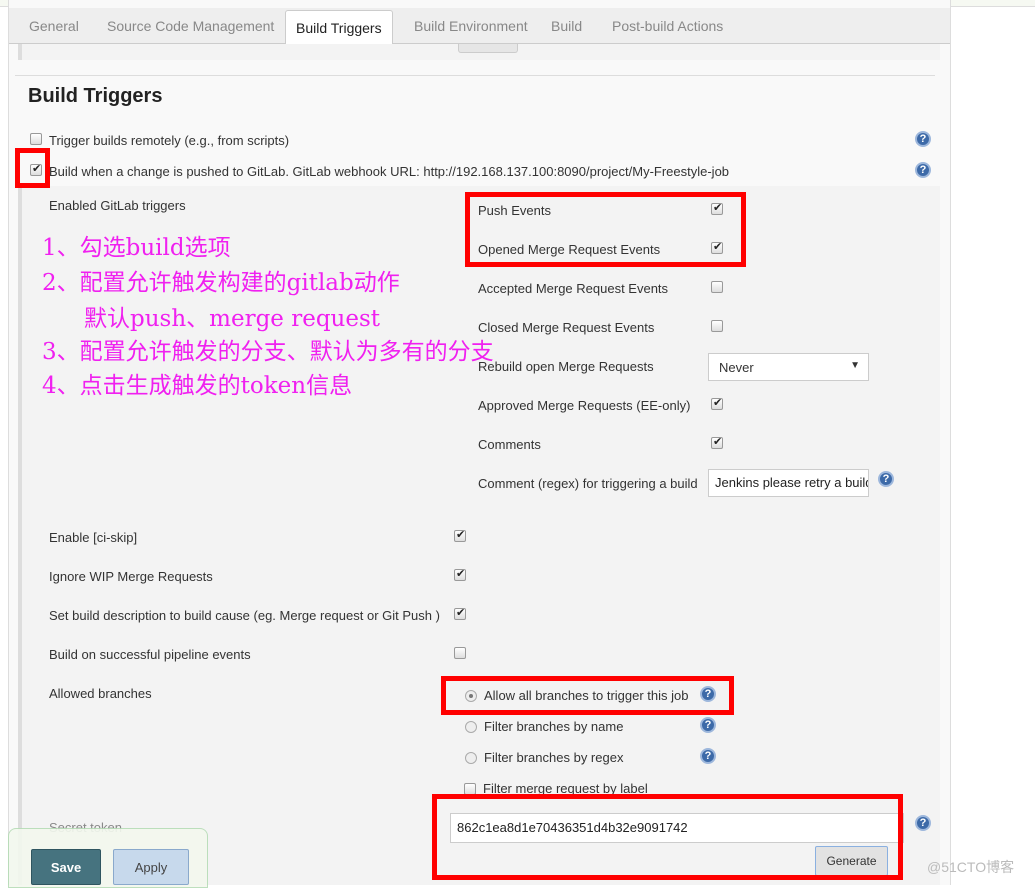 This screenshot has width=1035, height=888. I want to click on comments-label: Comments, so click(509, 444).